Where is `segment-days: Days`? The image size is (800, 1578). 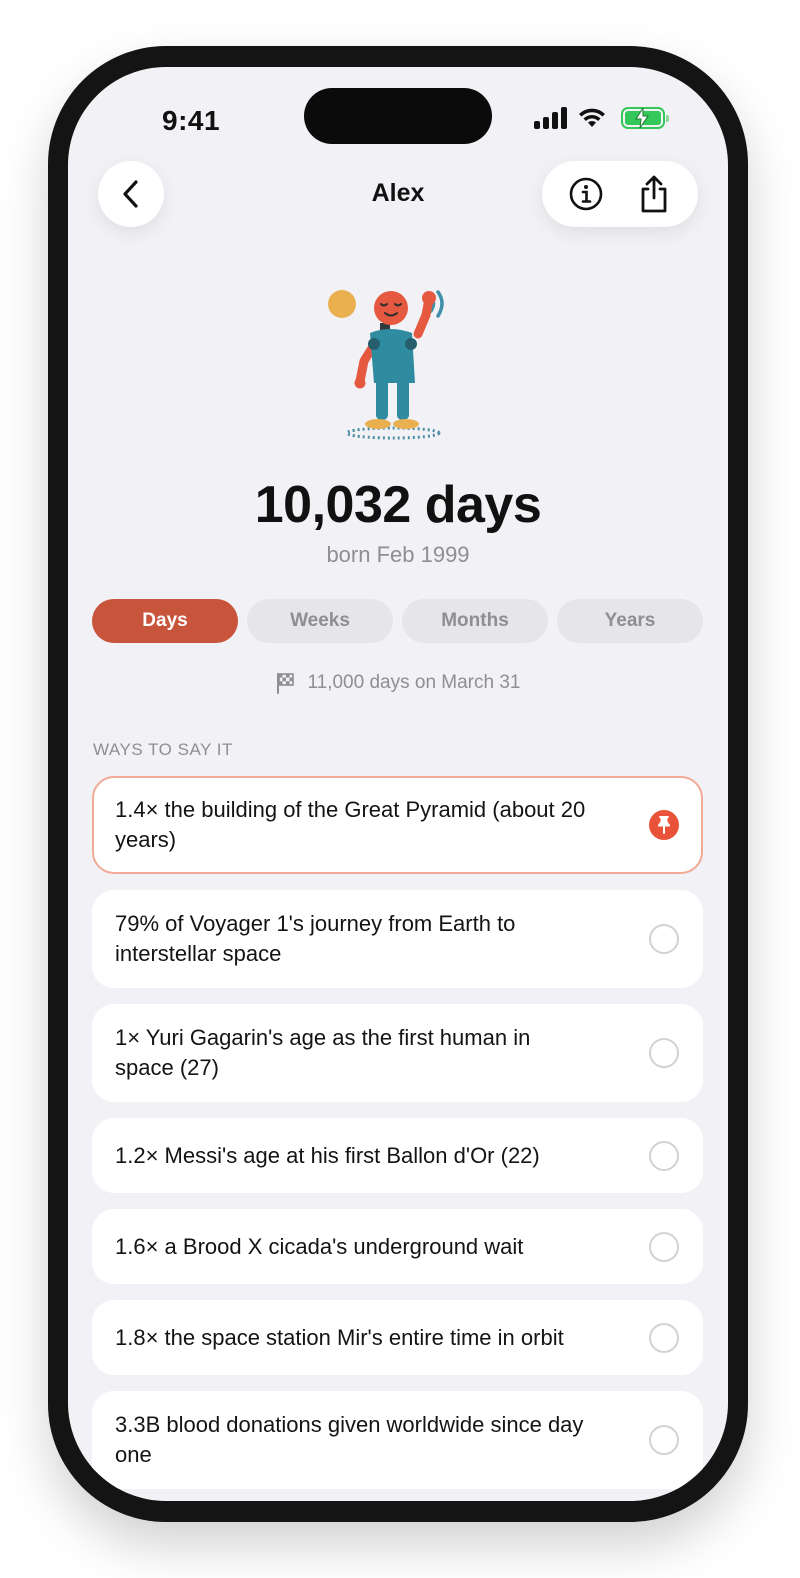 segment-days: Days is located at coordinates (165, 621).